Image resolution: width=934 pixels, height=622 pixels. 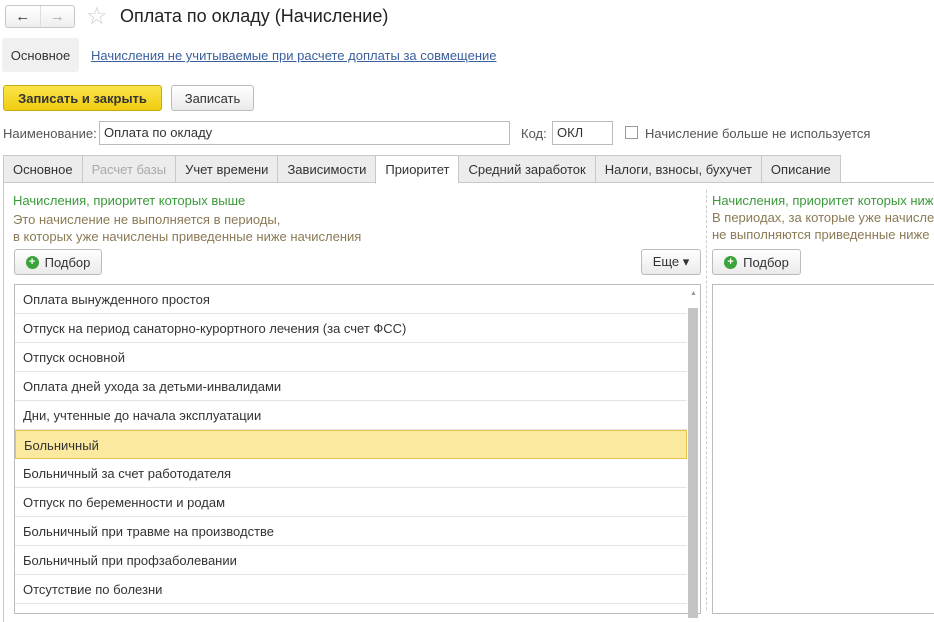 I want to click on tab-dependencies: Зависимости, so click(x=326, y=169).